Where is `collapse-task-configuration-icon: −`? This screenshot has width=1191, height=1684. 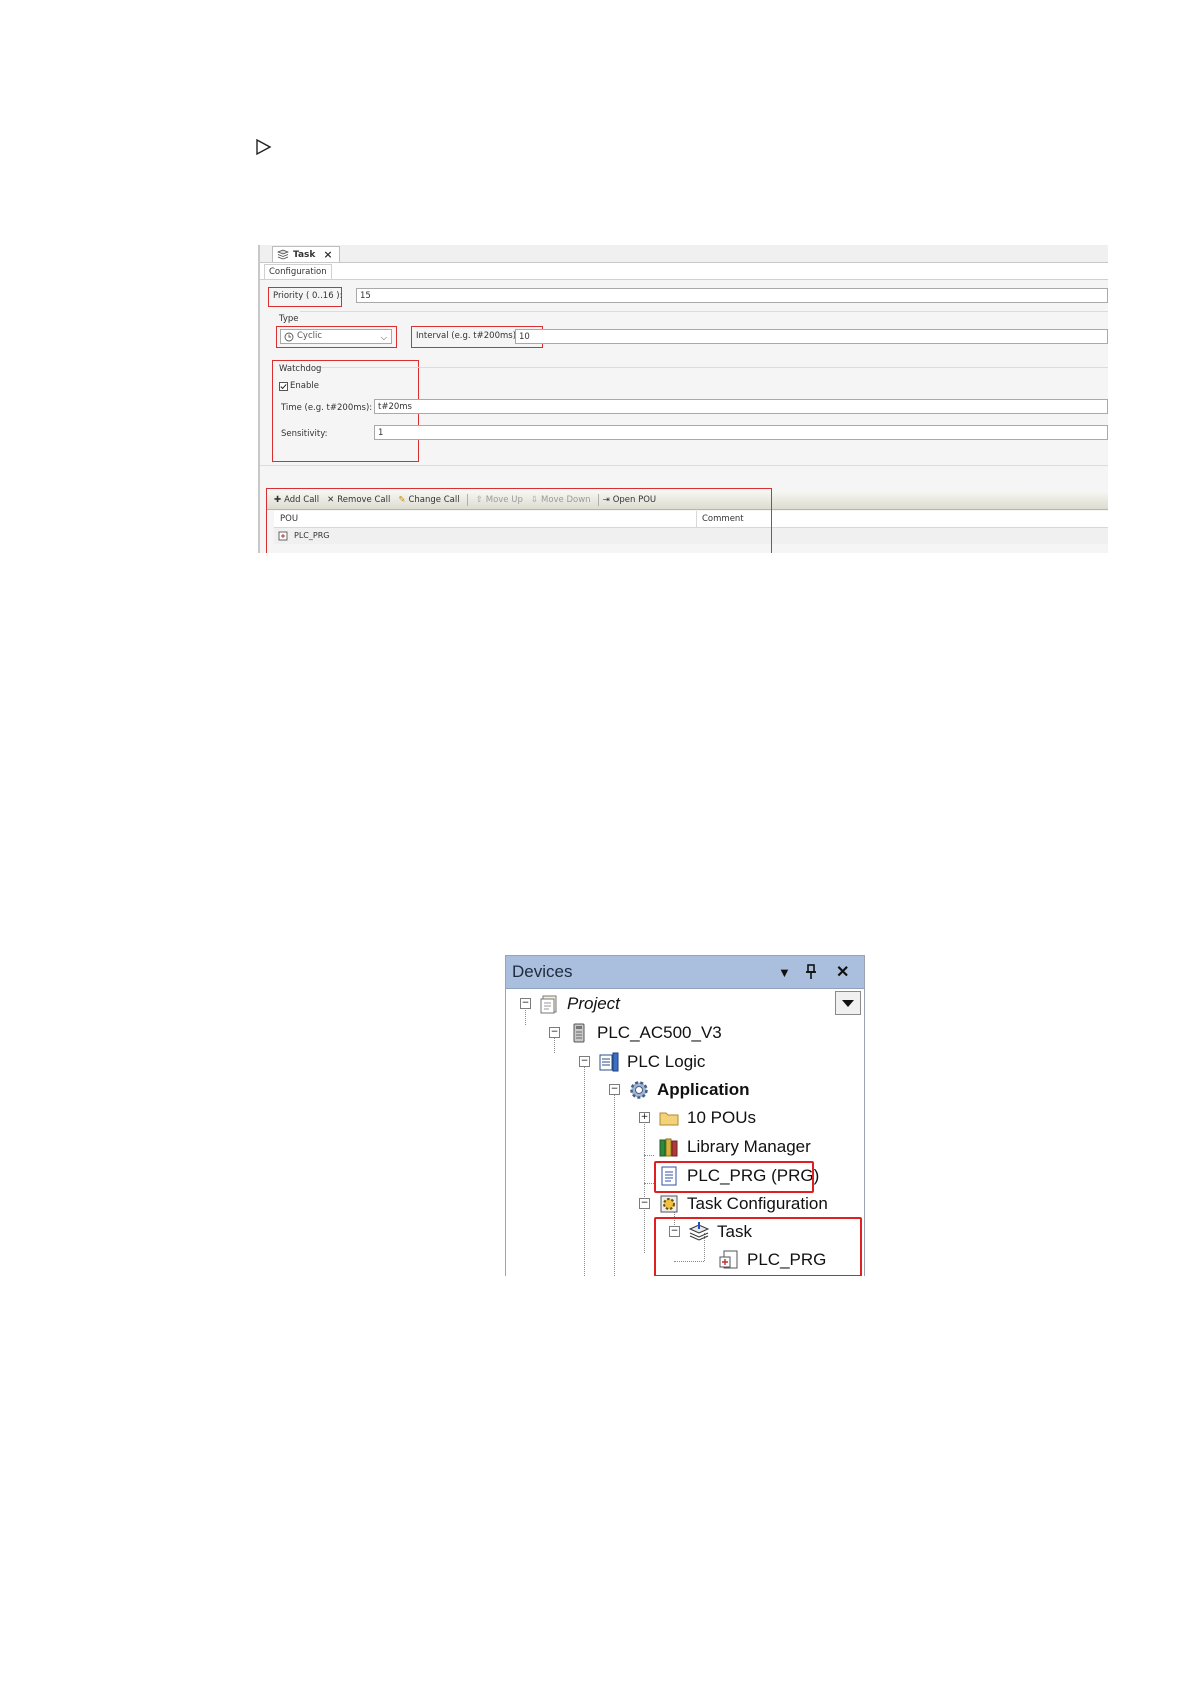
collapse-task-configuration-icon: − is located at coordinates (644, 1203).